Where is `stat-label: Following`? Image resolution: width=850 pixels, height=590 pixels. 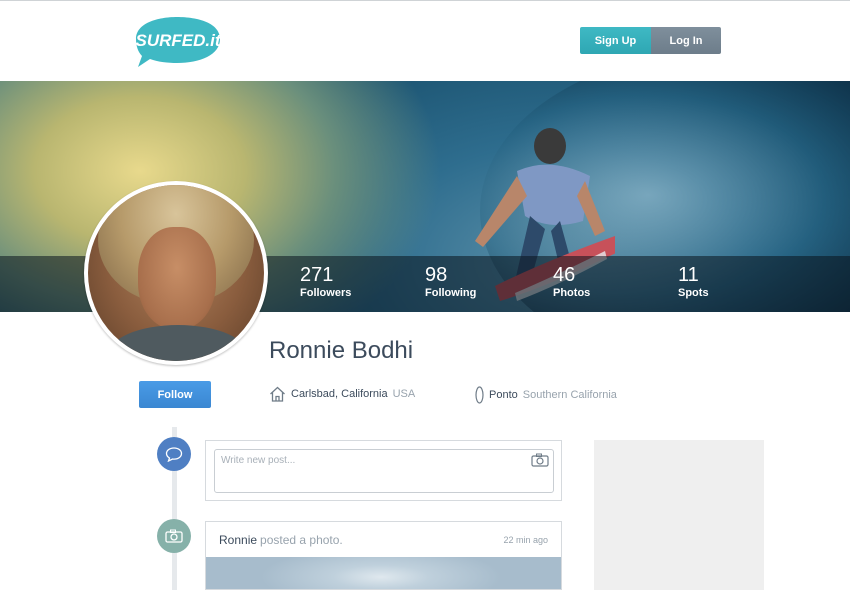 stat-label: Following is located at coordinates (451, 293).